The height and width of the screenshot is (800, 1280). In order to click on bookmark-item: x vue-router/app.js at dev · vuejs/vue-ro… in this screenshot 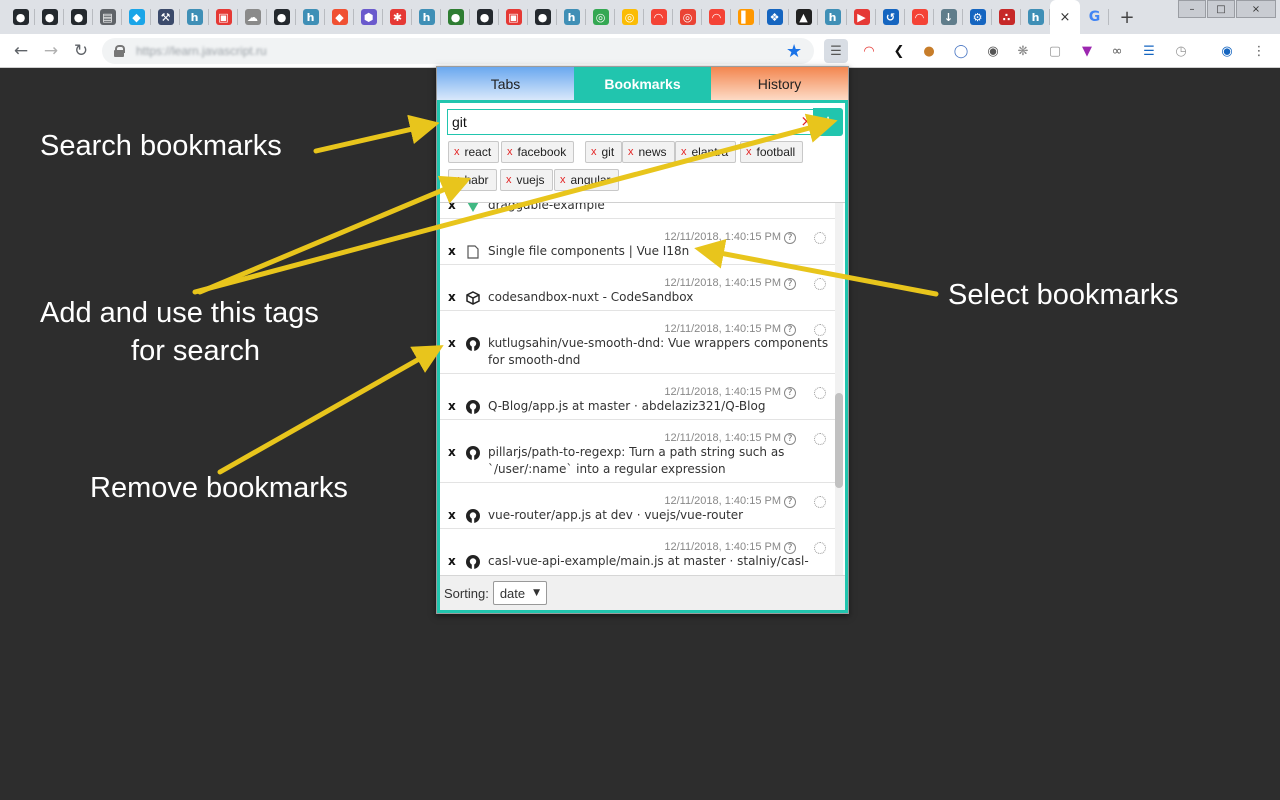, I will do `click(638, 506)`.